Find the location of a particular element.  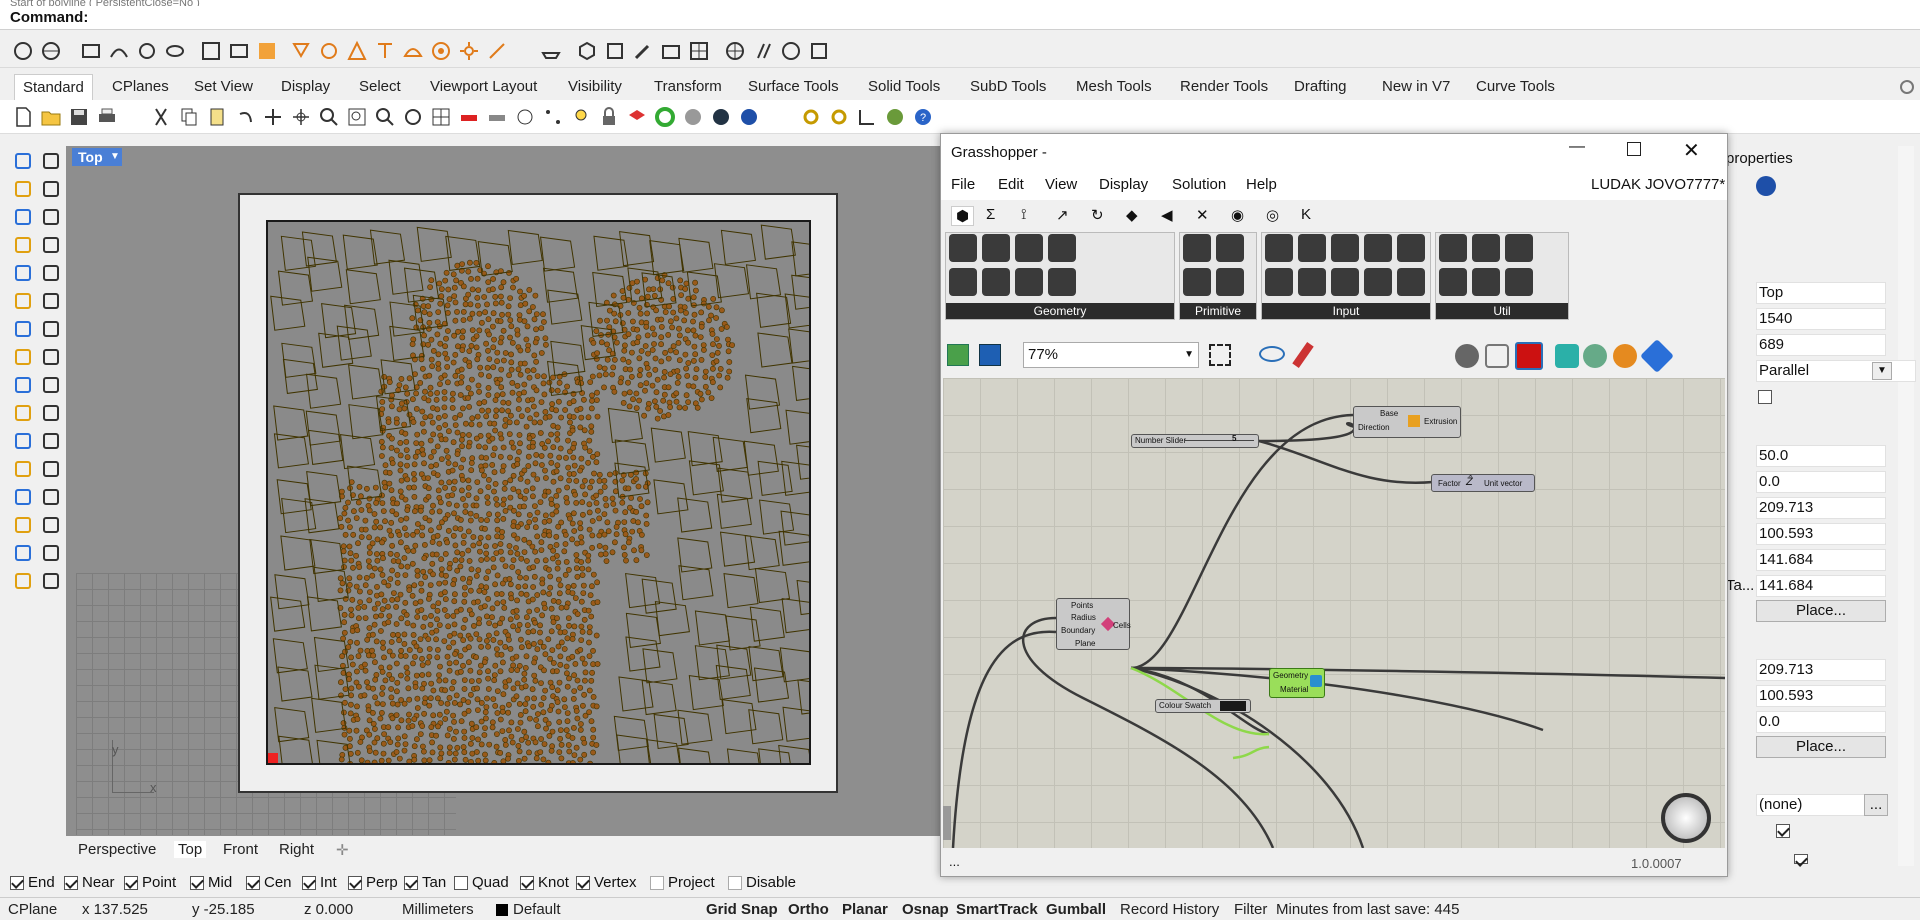

tab-transform: Transform is located at coordinates (688, 87).